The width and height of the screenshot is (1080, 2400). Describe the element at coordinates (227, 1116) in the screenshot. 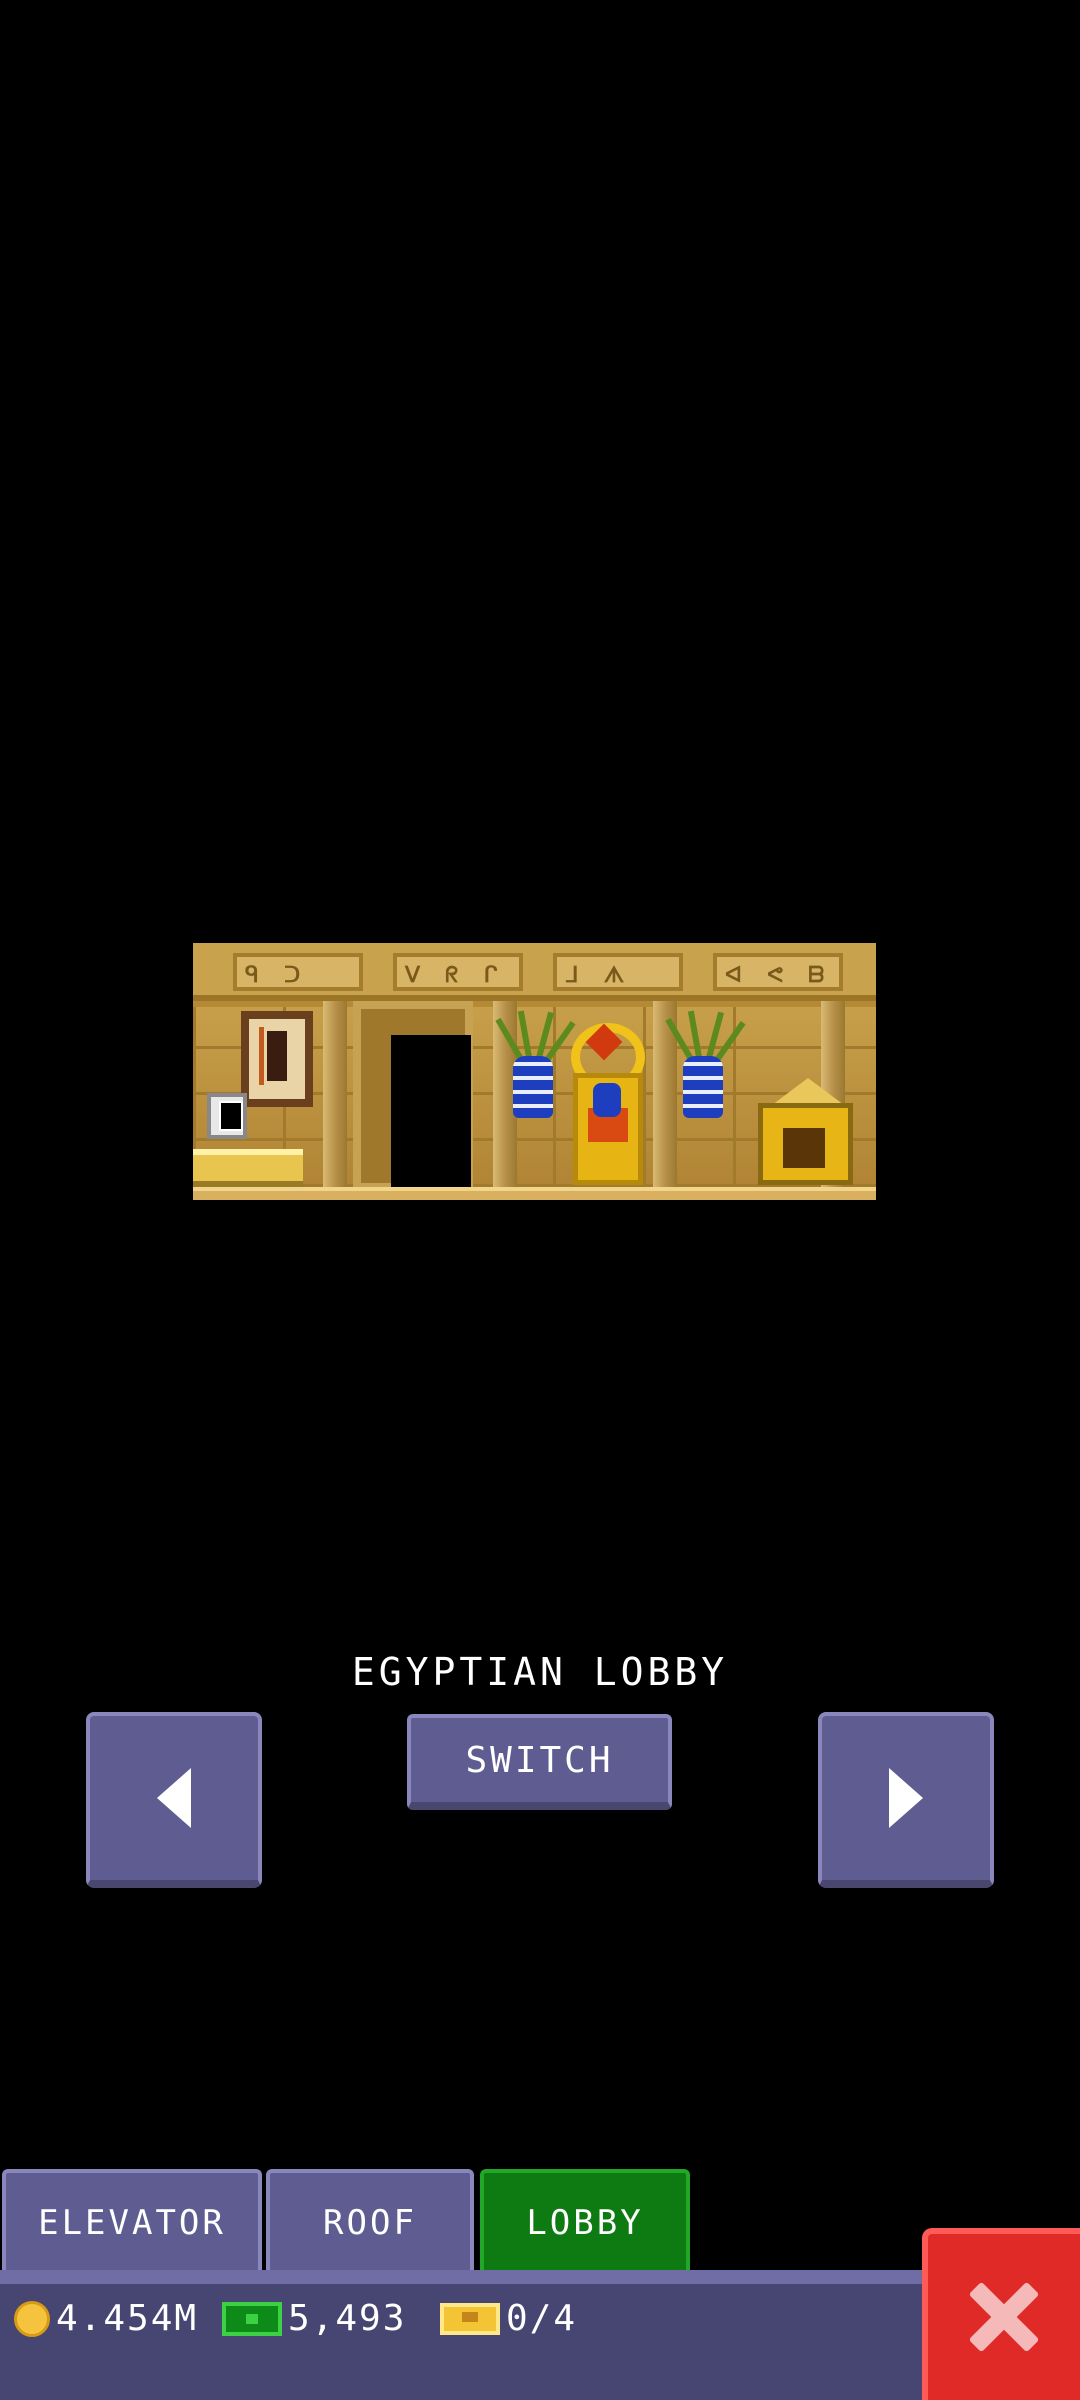

I see `computer-monitor-icon` at that location.